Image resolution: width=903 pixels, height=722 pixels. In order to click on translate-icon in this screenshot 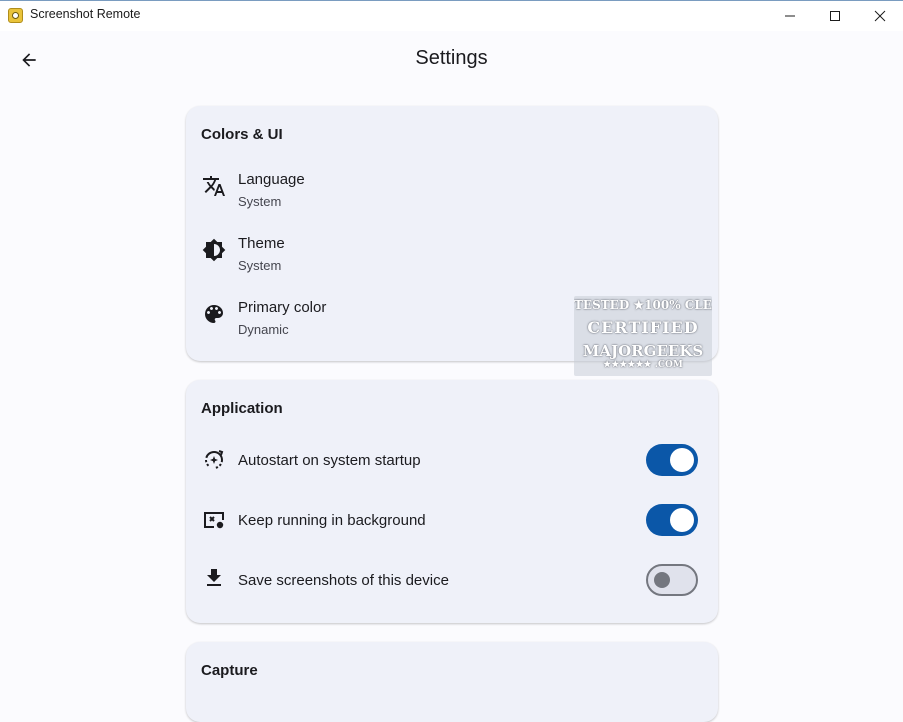, I will do `click(214, 186)`.